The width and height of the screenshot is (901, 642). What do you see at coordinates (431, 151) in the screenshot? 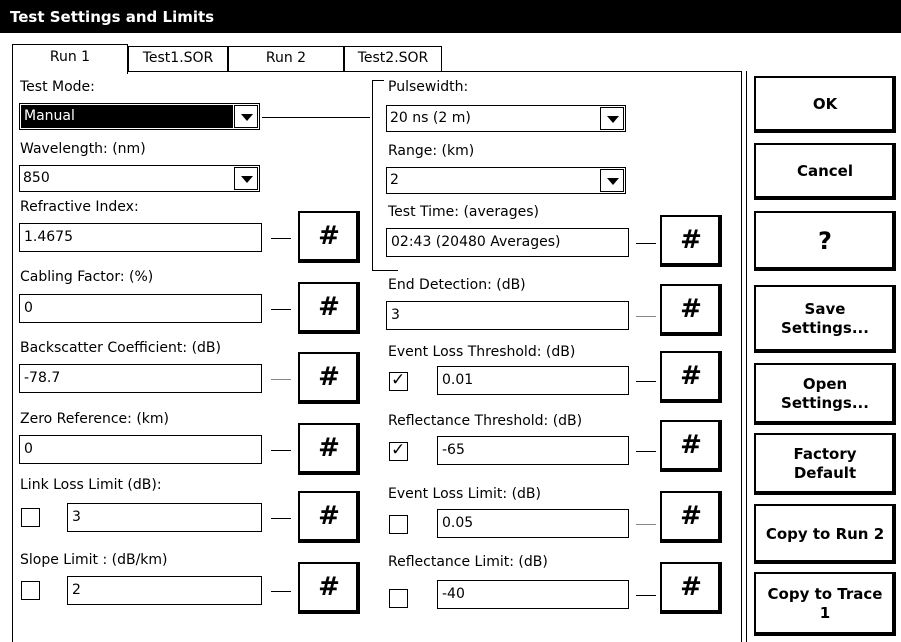
I see `range-label: Range: (km)` at bounding box center [431, 151].